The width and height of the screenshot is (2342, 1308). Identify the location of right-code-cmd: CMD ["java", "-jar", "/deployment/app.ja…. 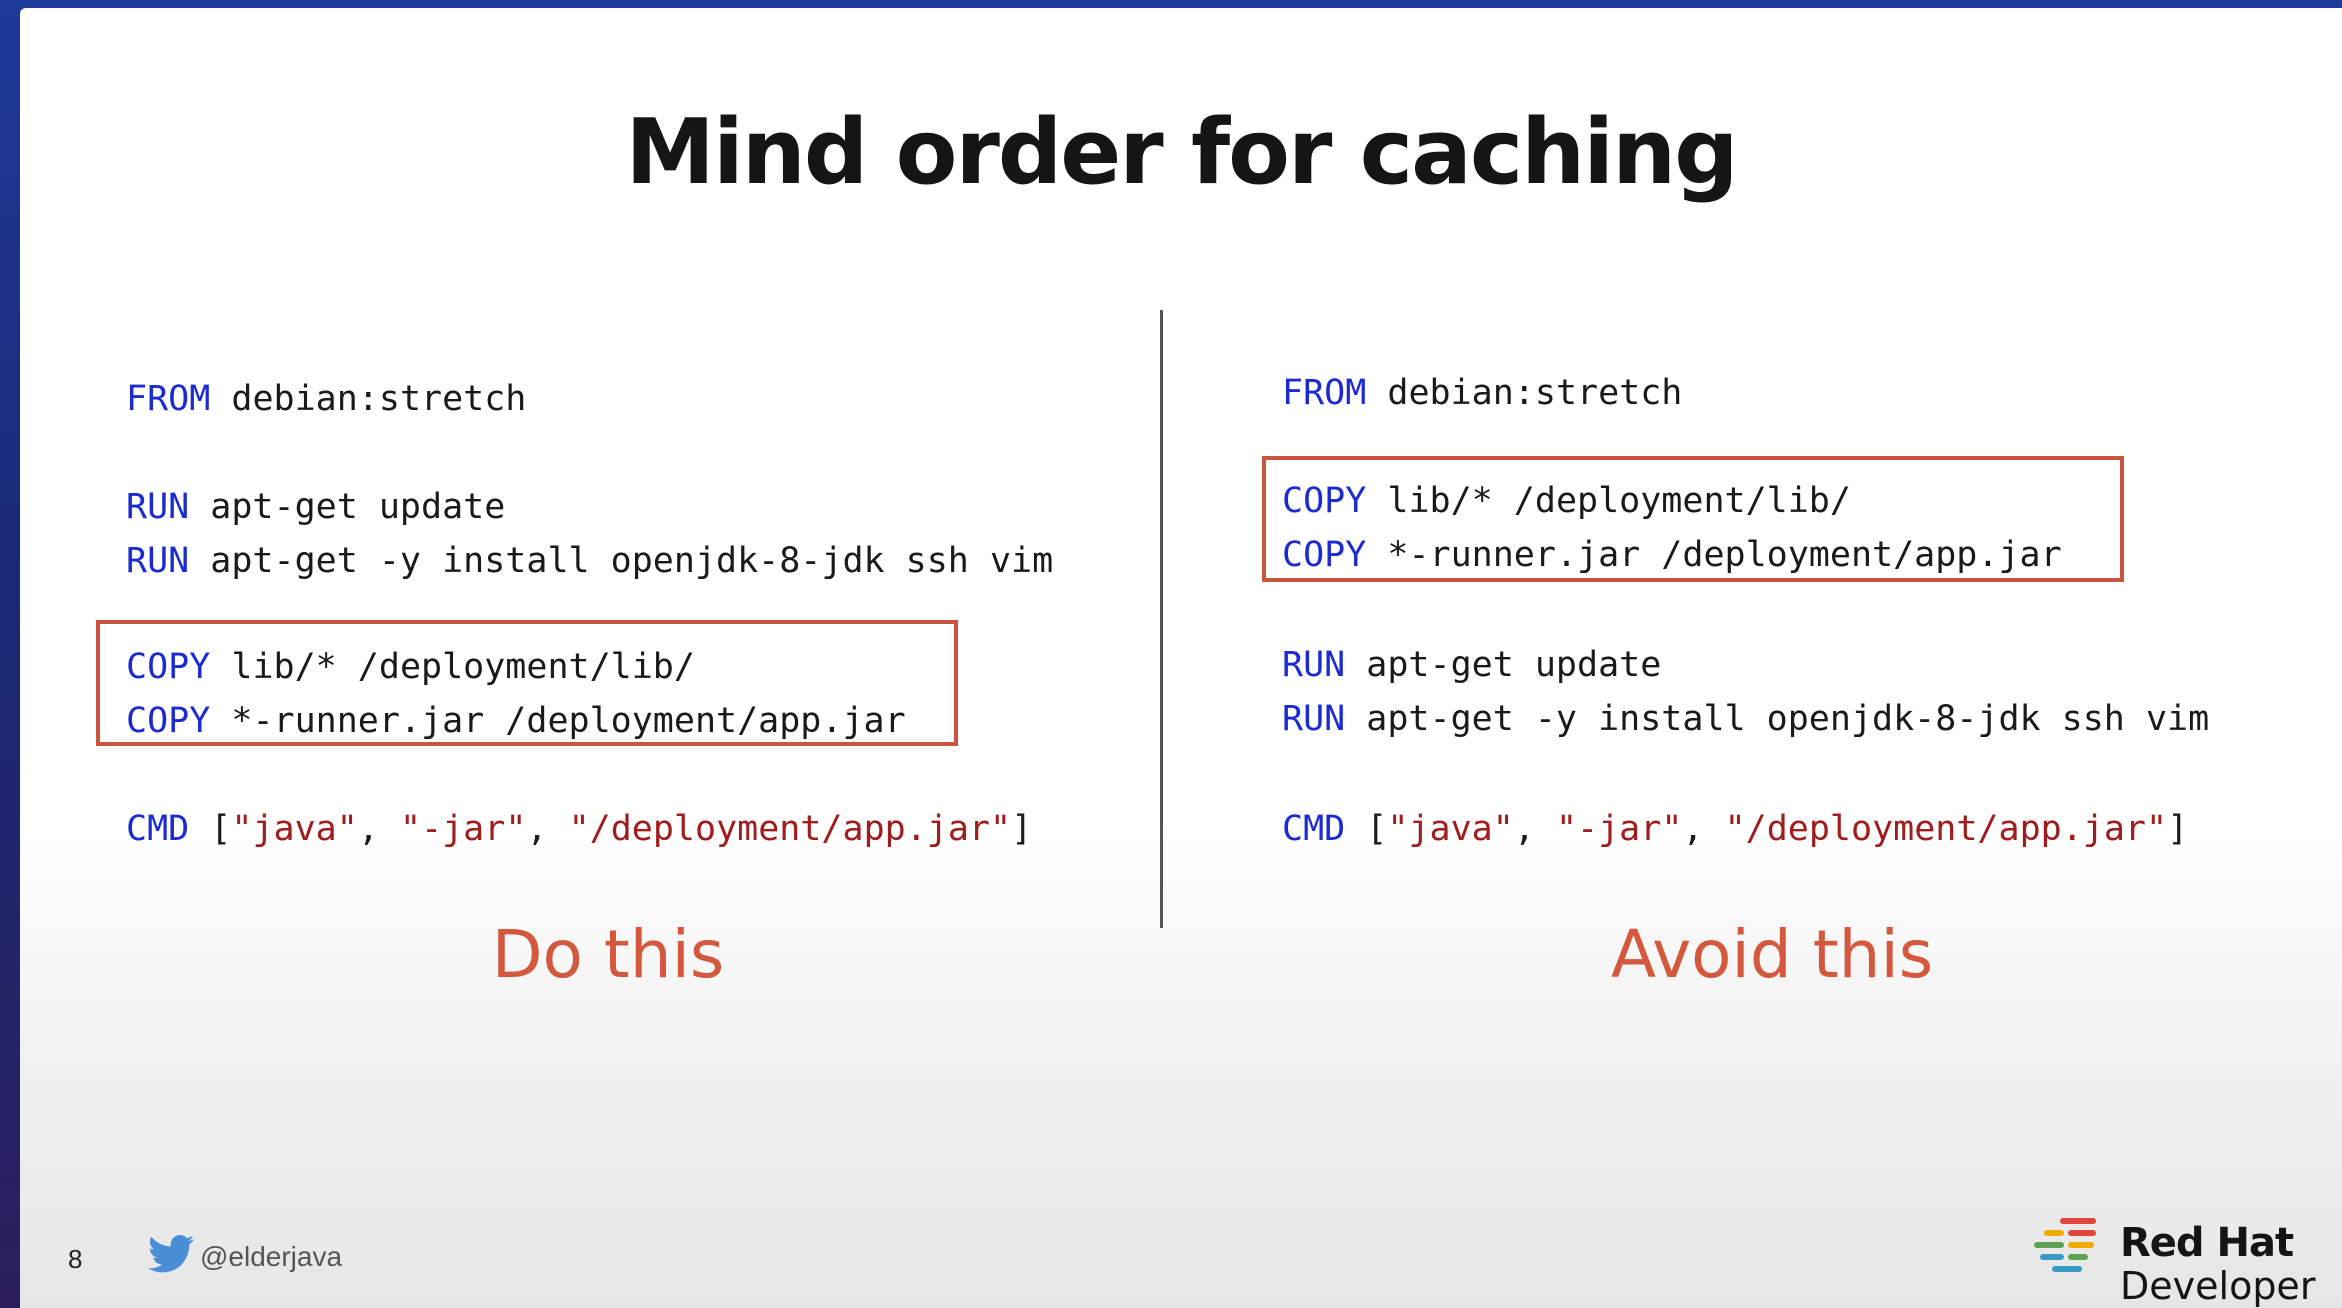
(1735, 829).